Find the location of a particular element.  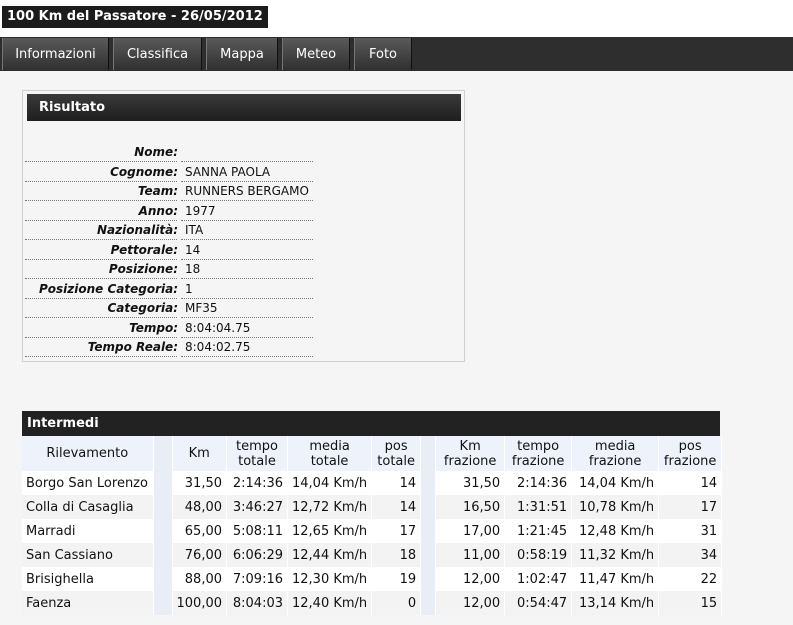

result-field-row: Cognome: SANNA PAOLA is located at coordinates (169, 172).